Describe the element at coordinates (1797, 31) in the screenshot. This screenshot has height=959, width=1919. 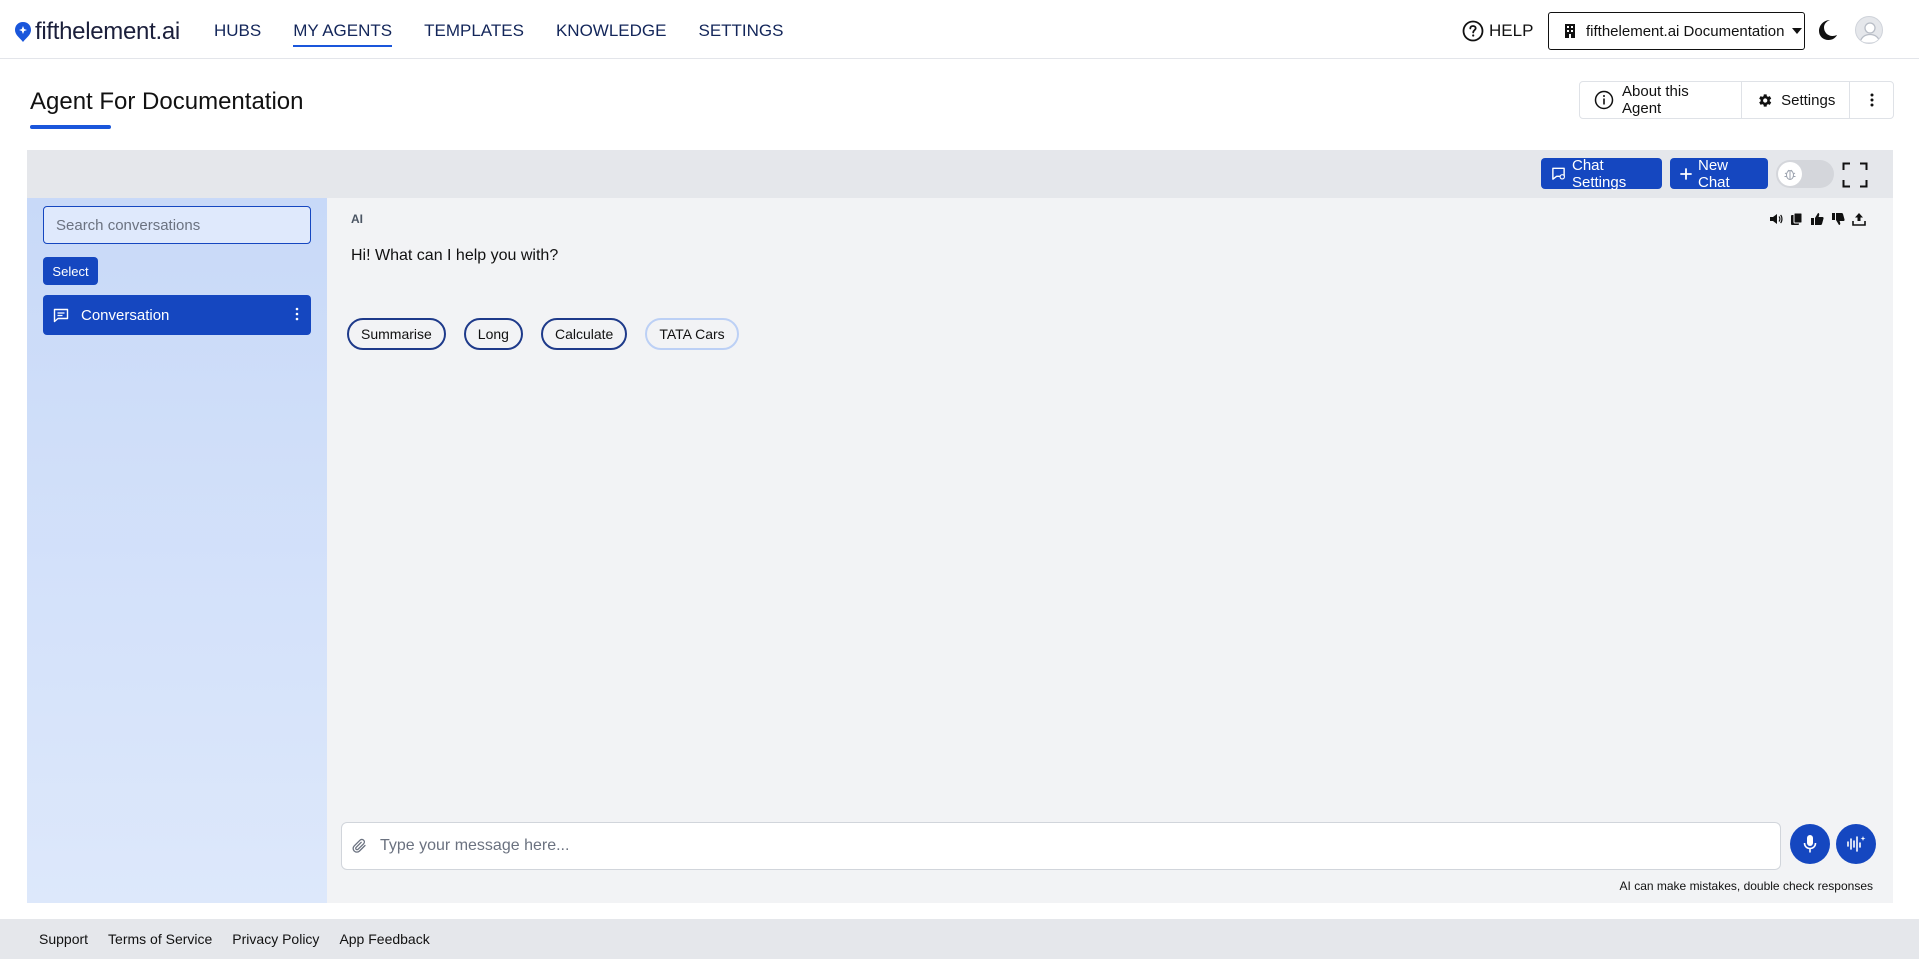
I see `chevron-down-icon` at that location.